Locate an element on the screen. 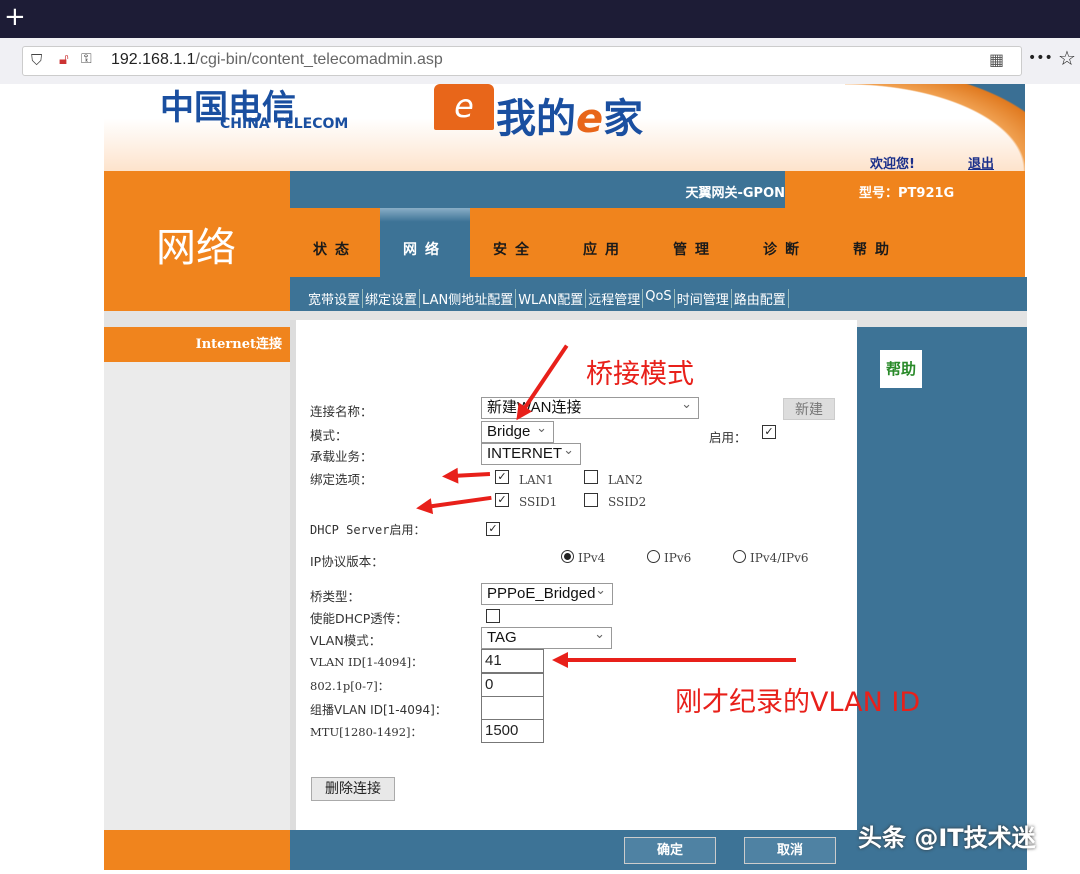  ssid2-checkbox is located at coordinates (591, 500).